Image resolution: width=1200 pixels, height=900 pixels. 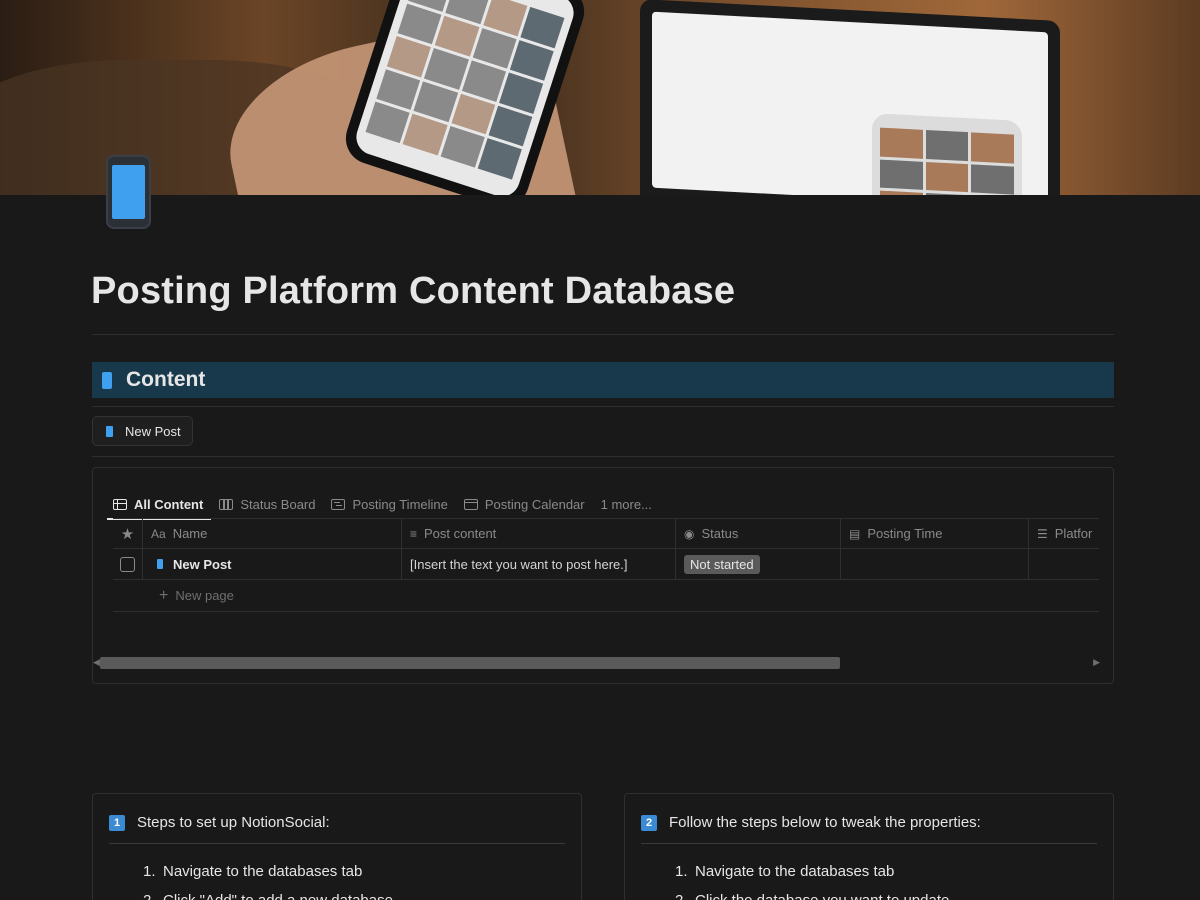 What do you see at coordinates (120, 504) in the screenshot?
I see `table-icon` at bounding box center [120, 504].